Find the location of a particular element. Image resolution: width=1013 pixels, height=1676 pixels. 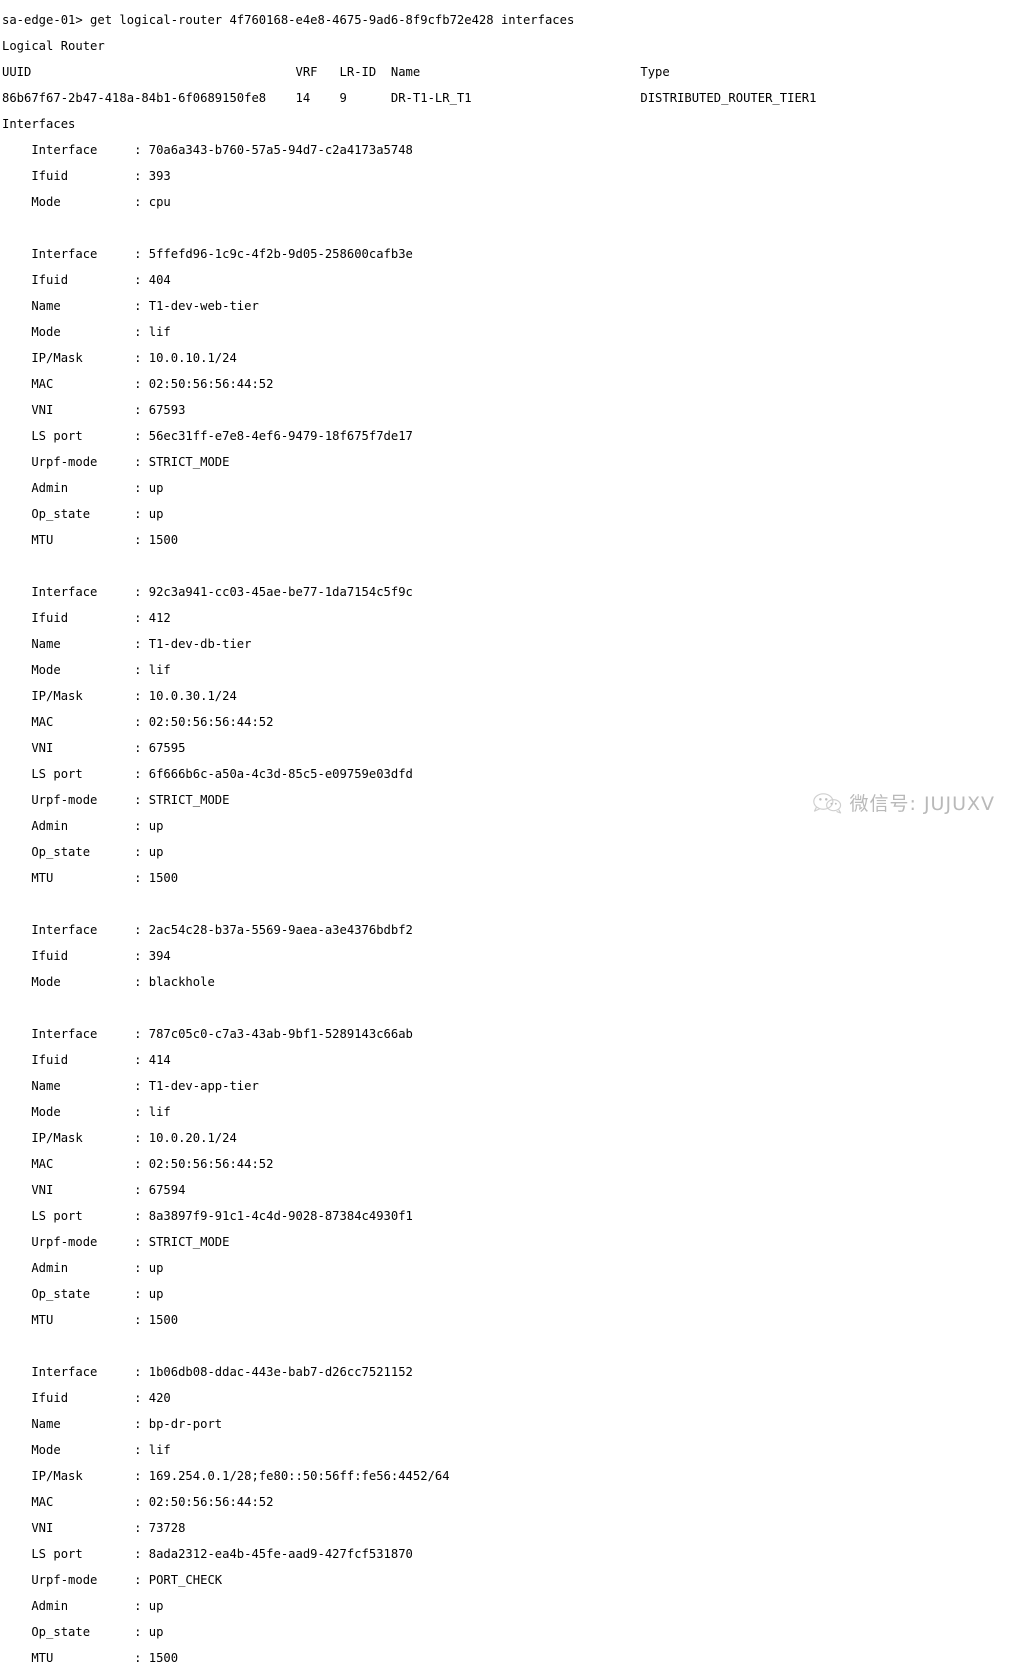

terminal-line: Ifuid : 393 is located at coordinates (86, 176).